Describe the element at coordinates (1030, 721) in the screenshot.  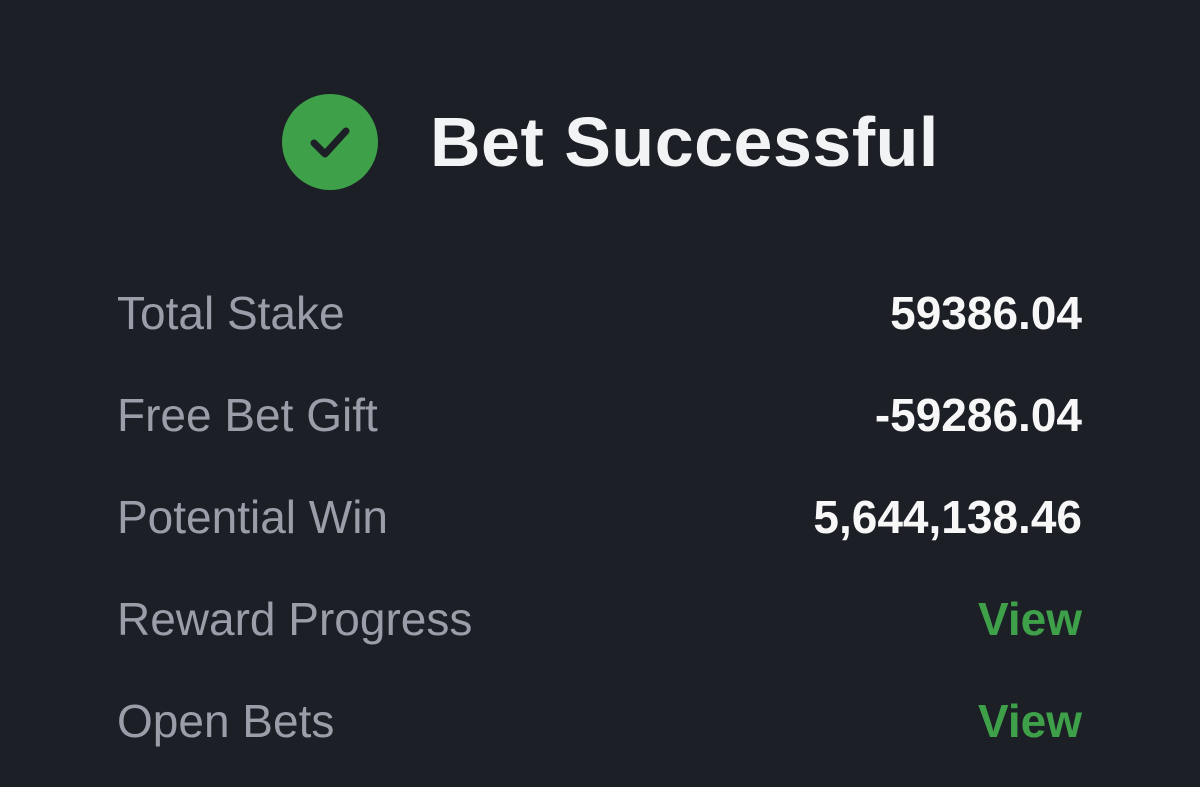
I see `open-bets-view-link: View` at that location.